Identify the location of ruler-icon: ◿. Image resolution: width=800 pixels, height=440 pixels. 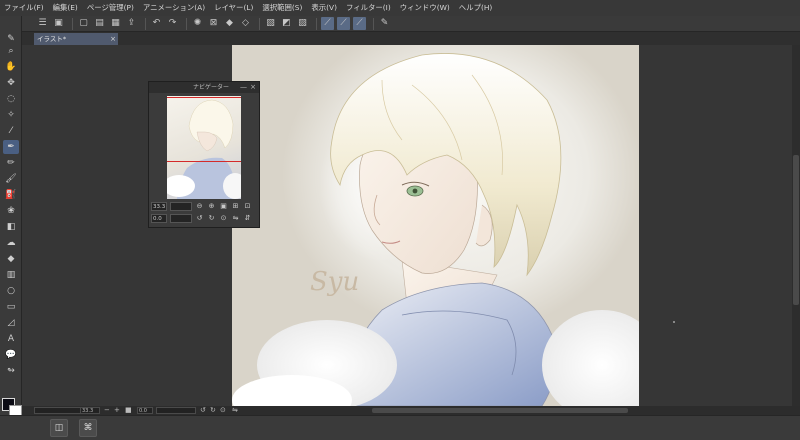
(11, 323).